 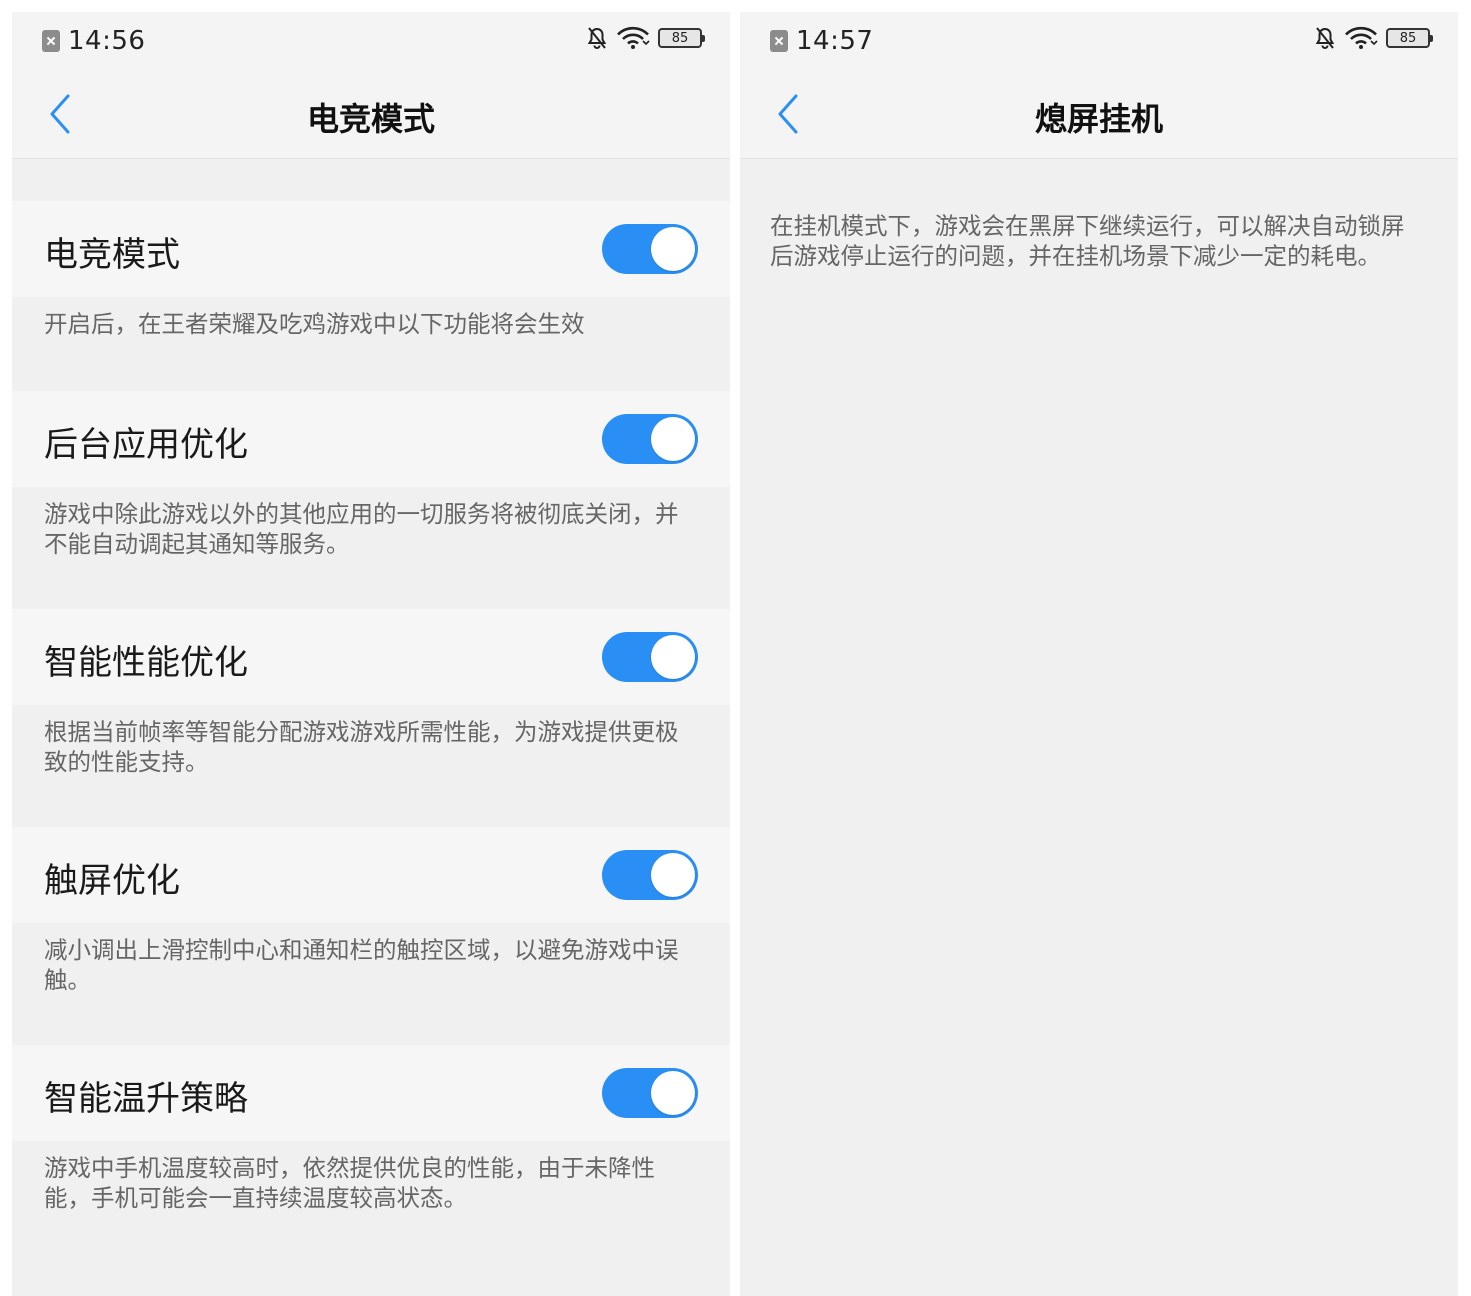 What do you see at coordinates (371, 875) in the screenshot?
I see `setting-row-touch-optimization: 触屏优化` at bounding box center [371, 875].